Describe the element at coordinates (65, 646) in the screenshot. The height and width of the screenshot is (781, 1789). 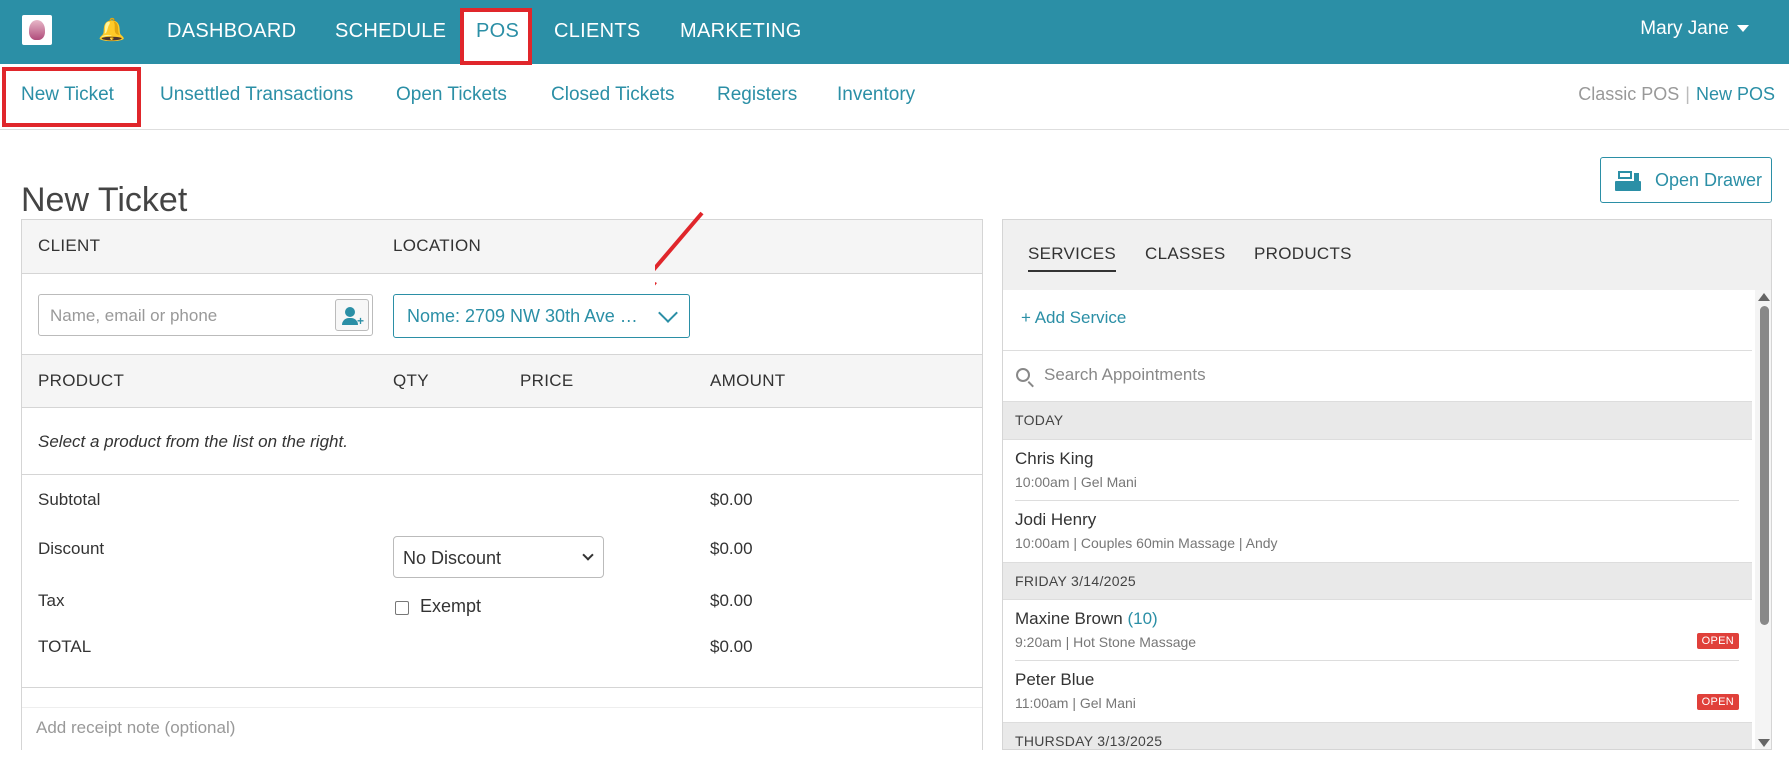
I see `total-label: TOTAL` at that location.